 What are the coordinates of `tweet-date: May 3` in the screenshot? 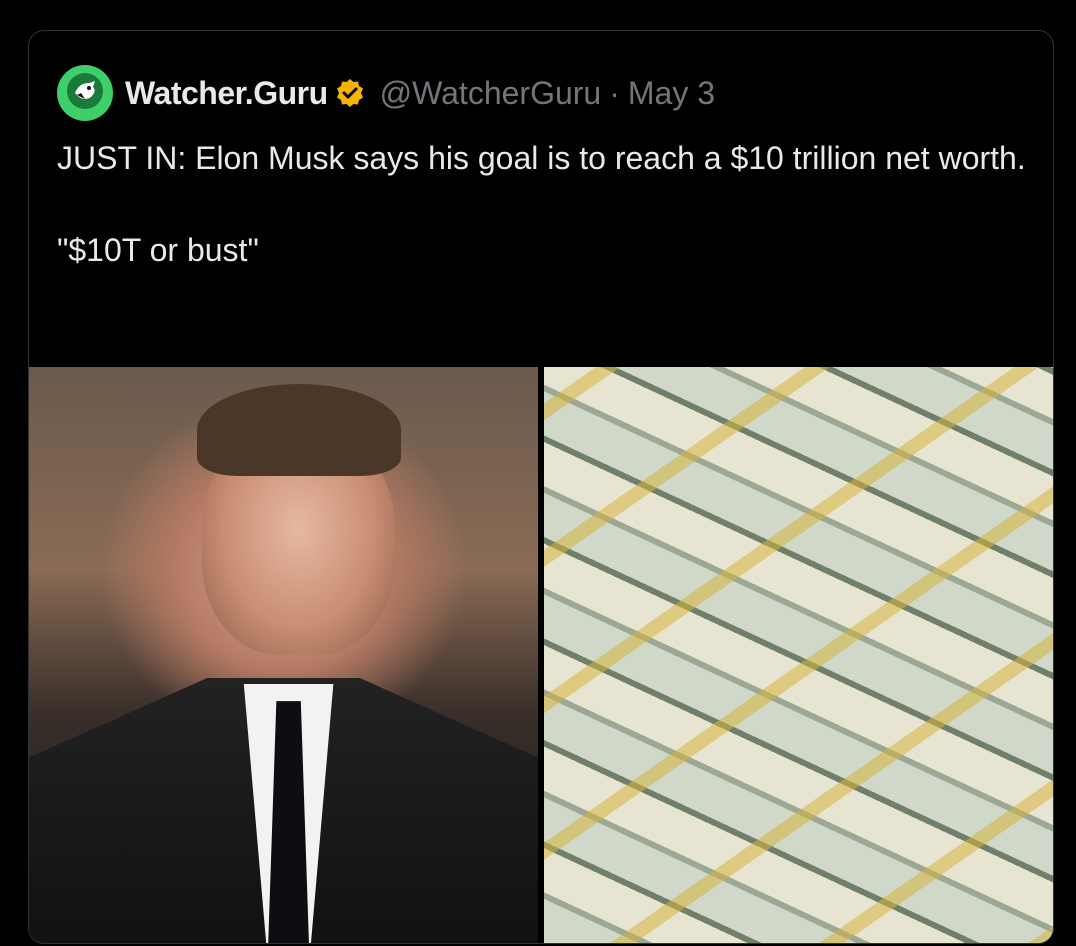 It's located at (671, 93).